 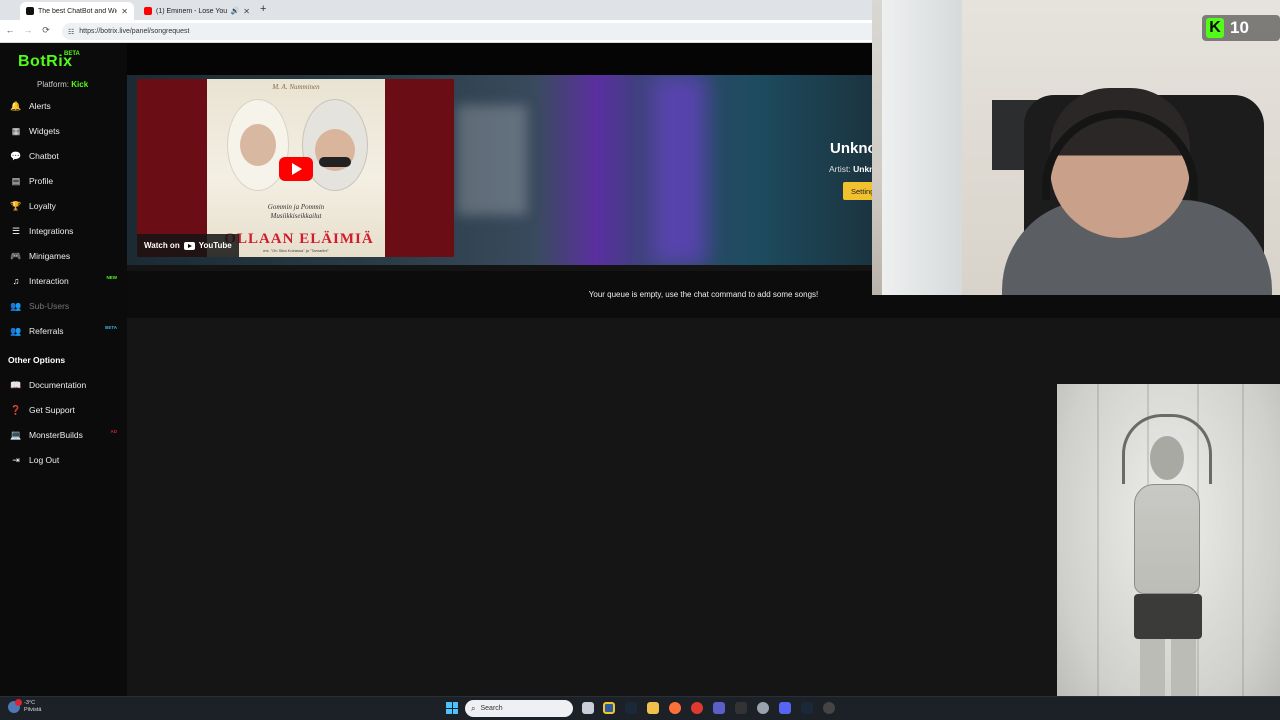 I want to click on sidebar-item-chatbot: 💬 Chatbot, so click(x=63, y=156).